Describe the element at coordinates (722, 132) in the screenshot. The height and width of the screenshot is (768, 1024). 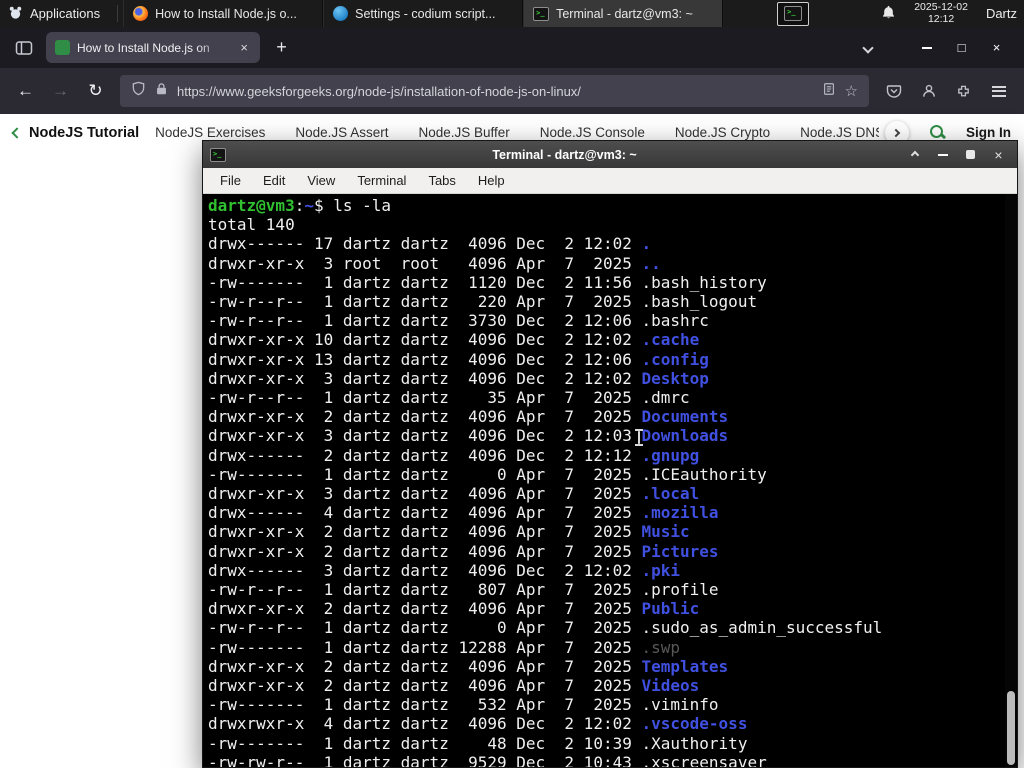
I see `site-nav-link: Node.JS Crypto` at that location.